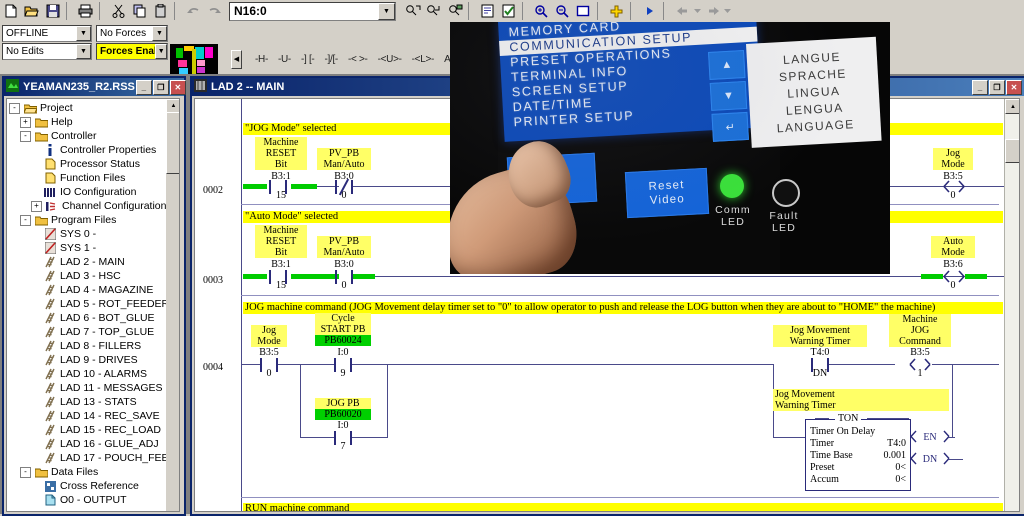 This screenshot has height=516, width=1024. I want to click on project-tree-titlebar: YEAMAN235_R2.RSS _ ❐ ✕, so click(95, 87).